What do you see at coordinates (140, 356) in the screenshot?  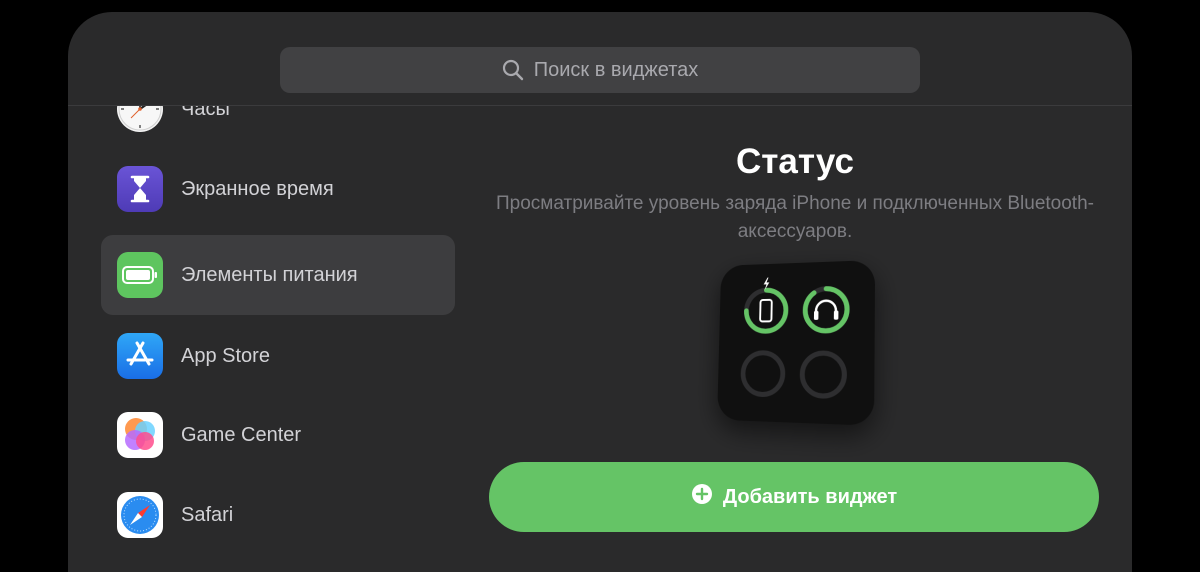 I see `app-store-icon` at bounding box center [140, 356].